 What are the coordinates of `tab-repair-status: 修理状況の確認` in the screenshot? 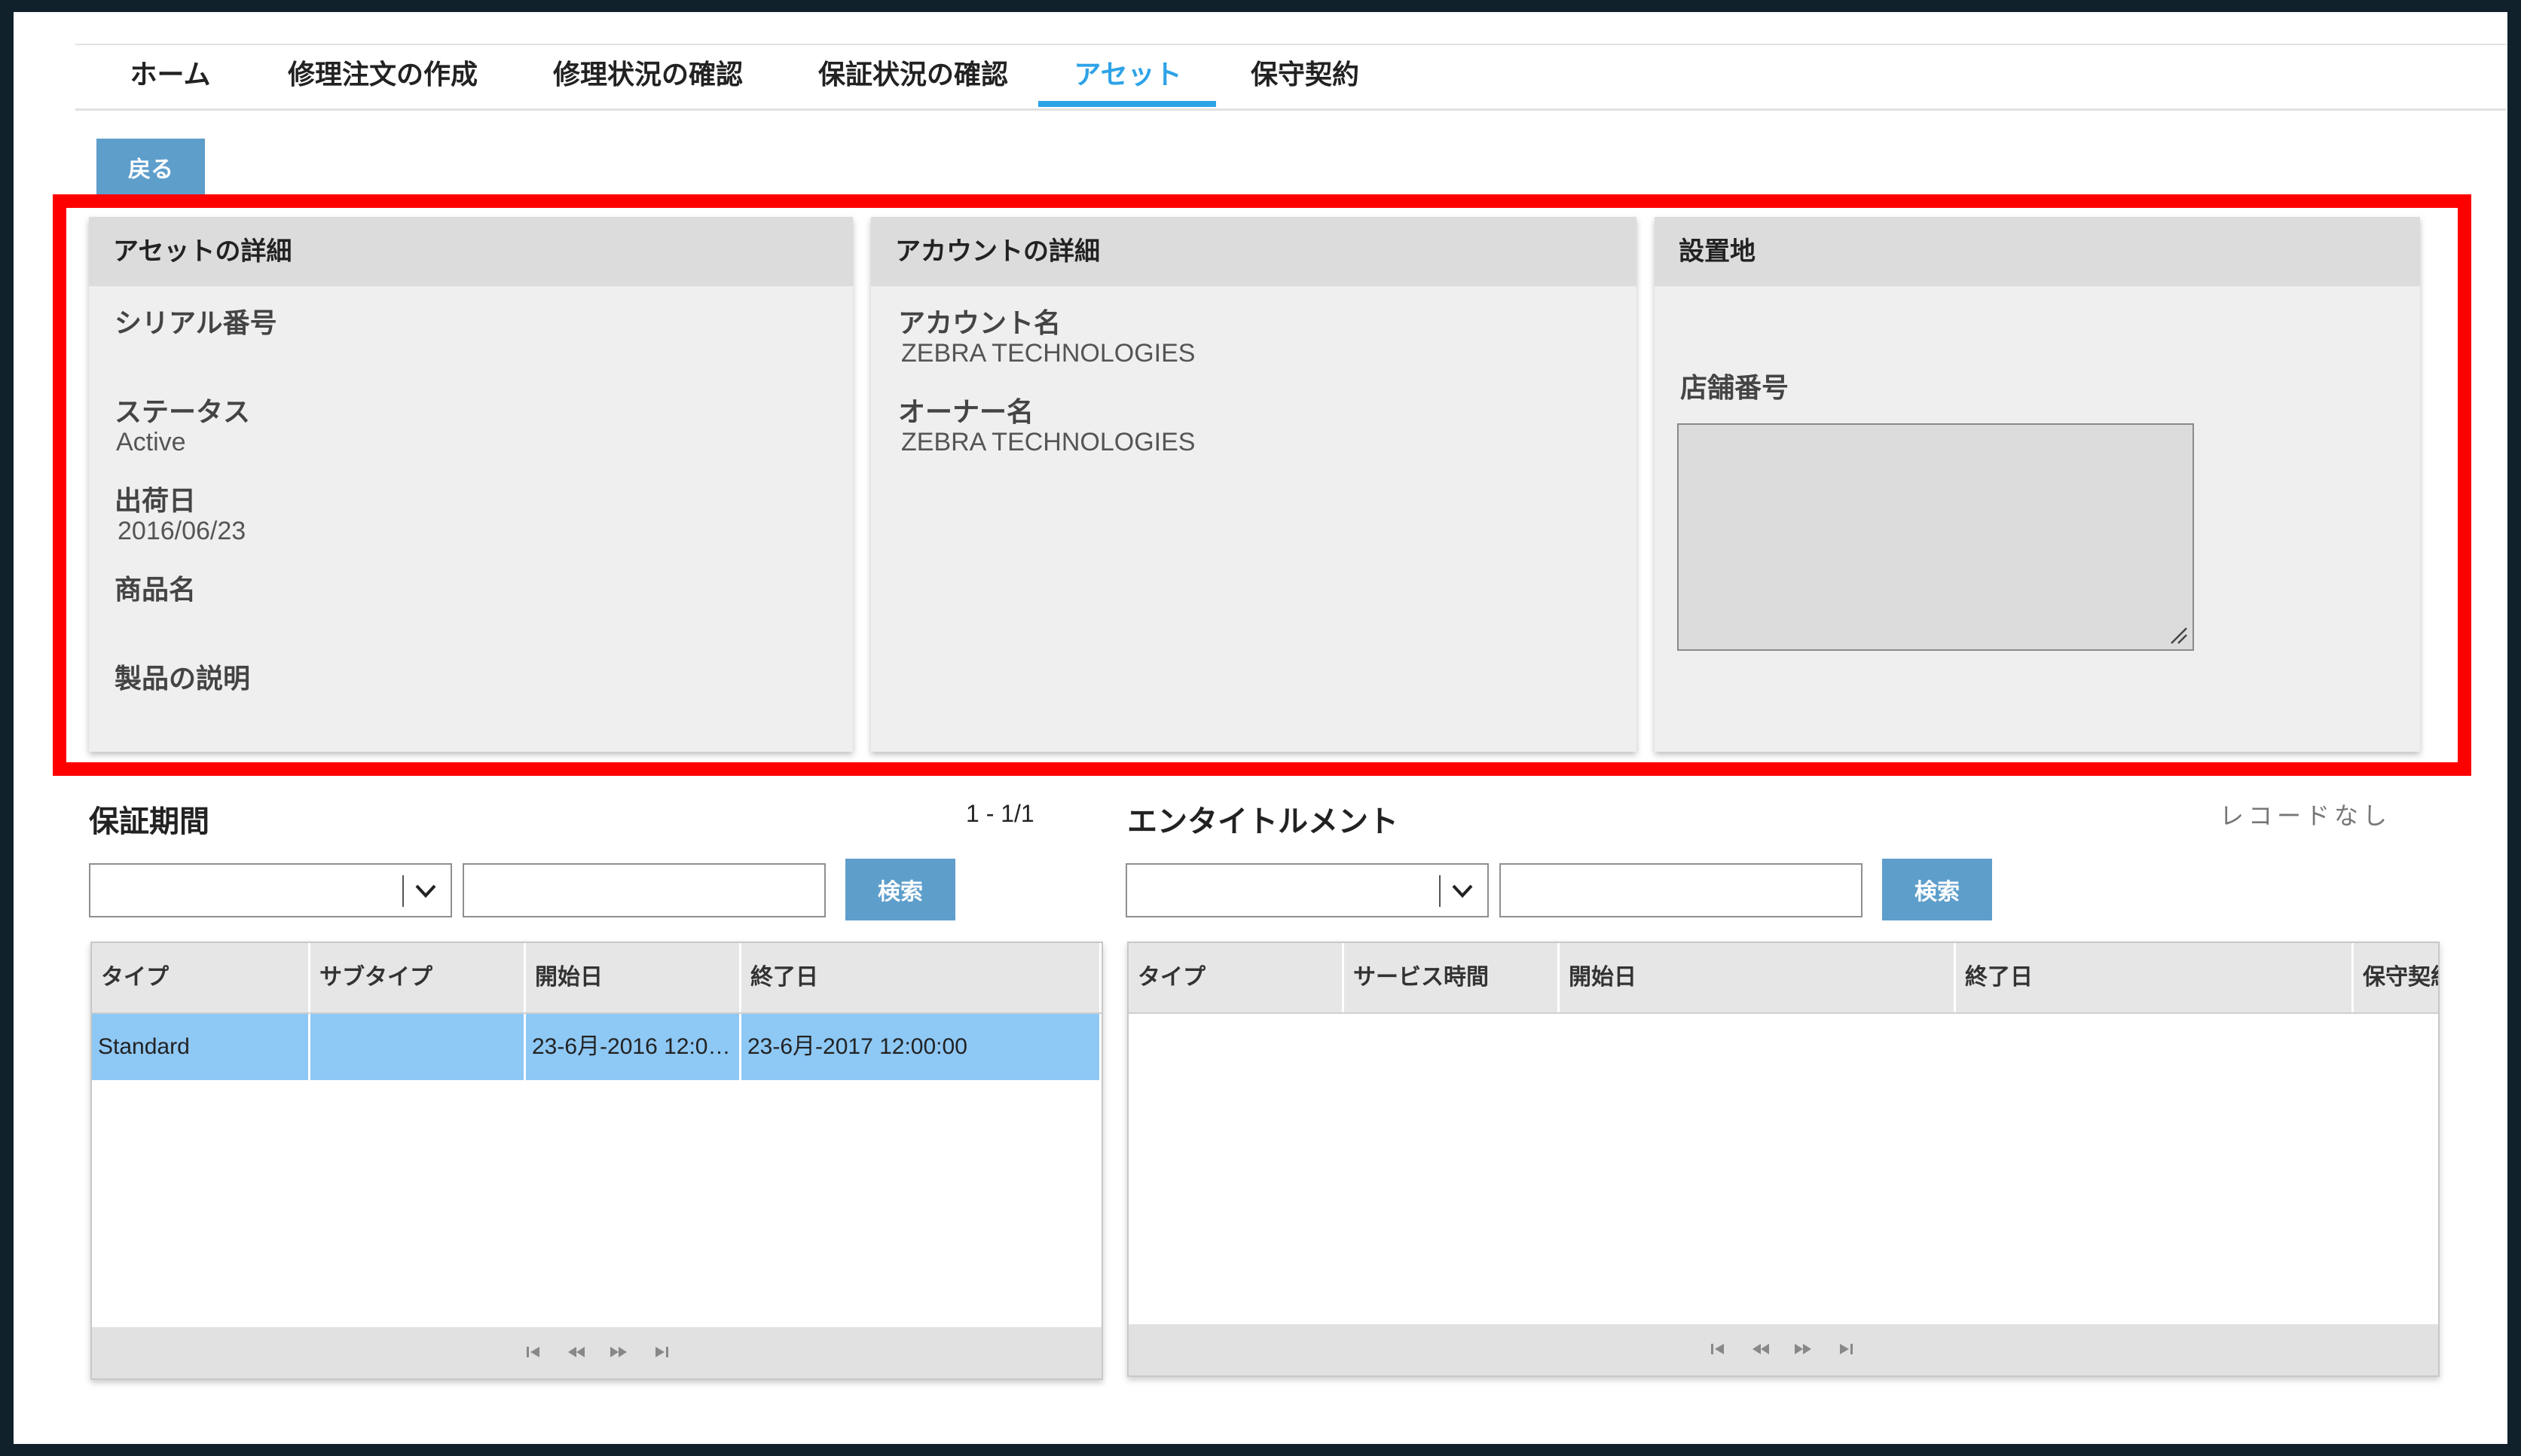 It's located at (648, 75).